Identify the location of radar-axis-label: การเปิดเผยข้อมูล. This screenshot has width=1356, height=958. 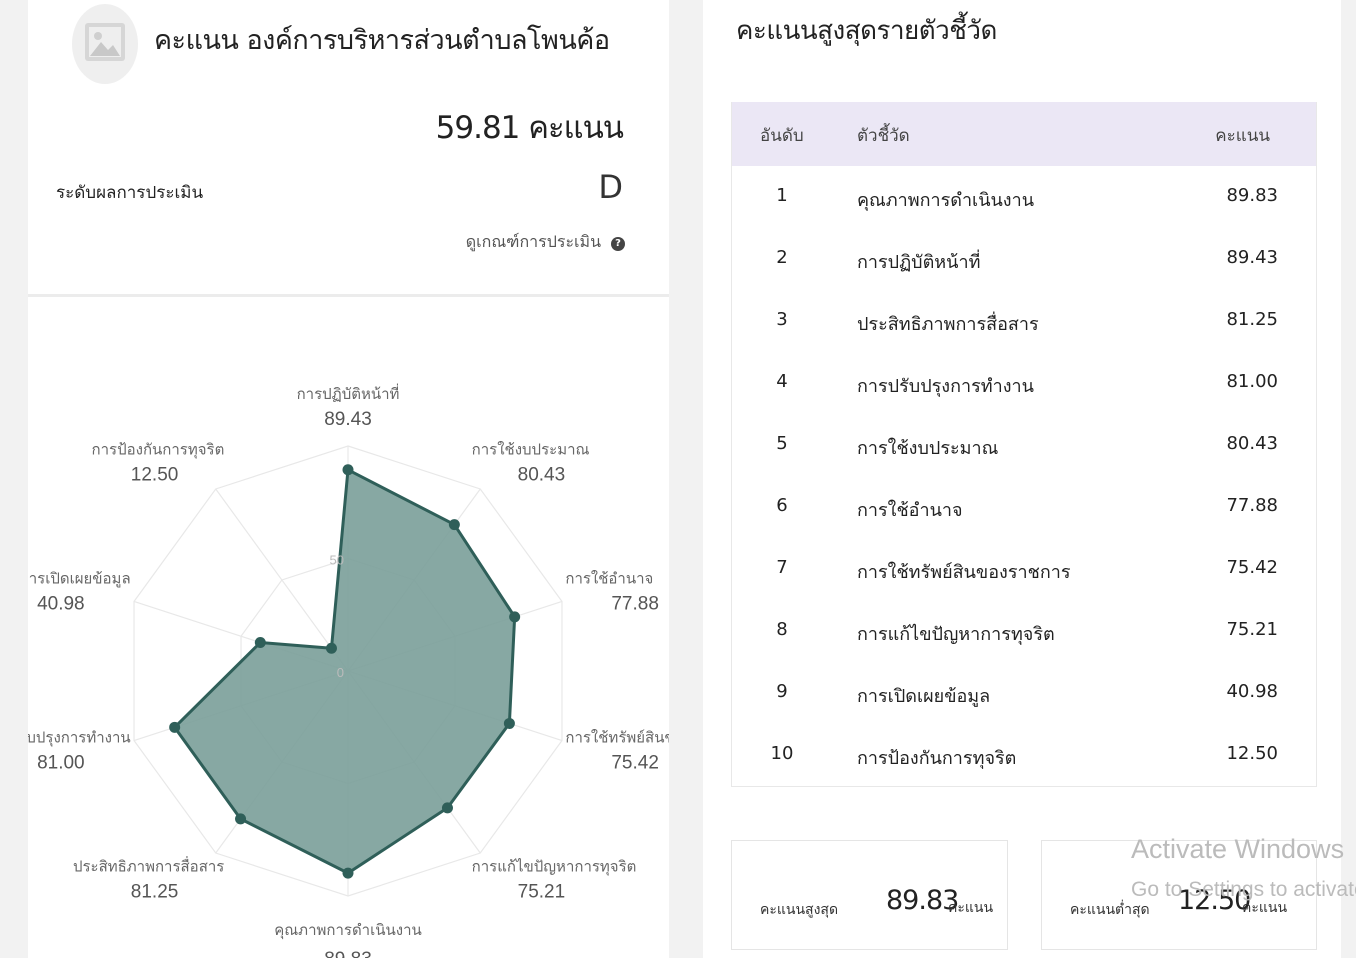
(79, 578).